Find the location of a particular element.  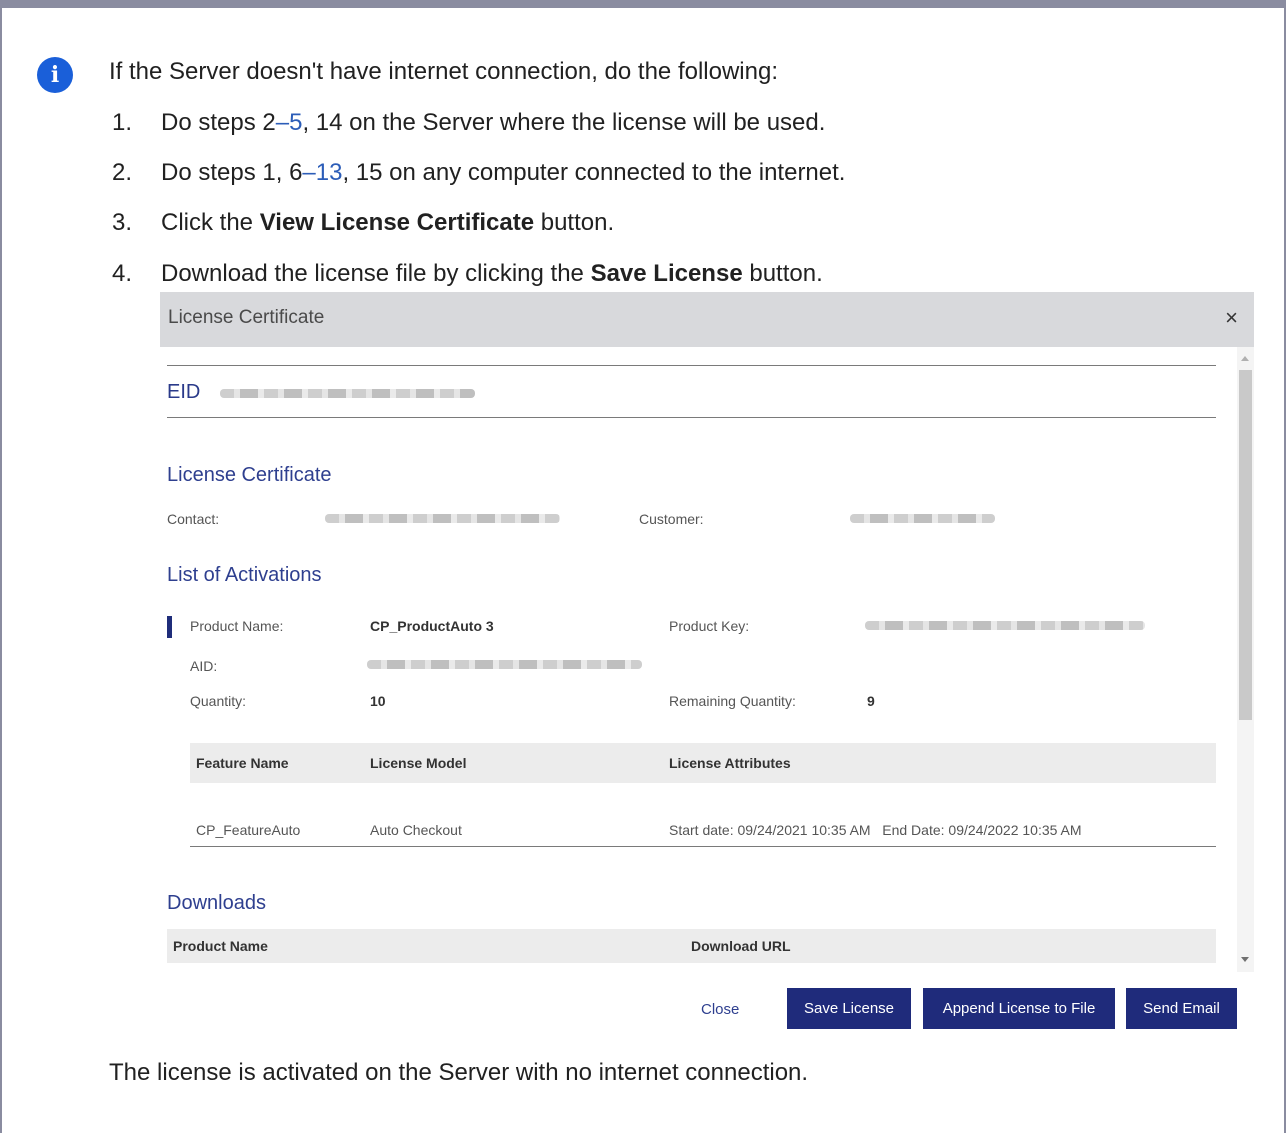

scroll-up-arrow-icon is located at coordinates (1245, 358).